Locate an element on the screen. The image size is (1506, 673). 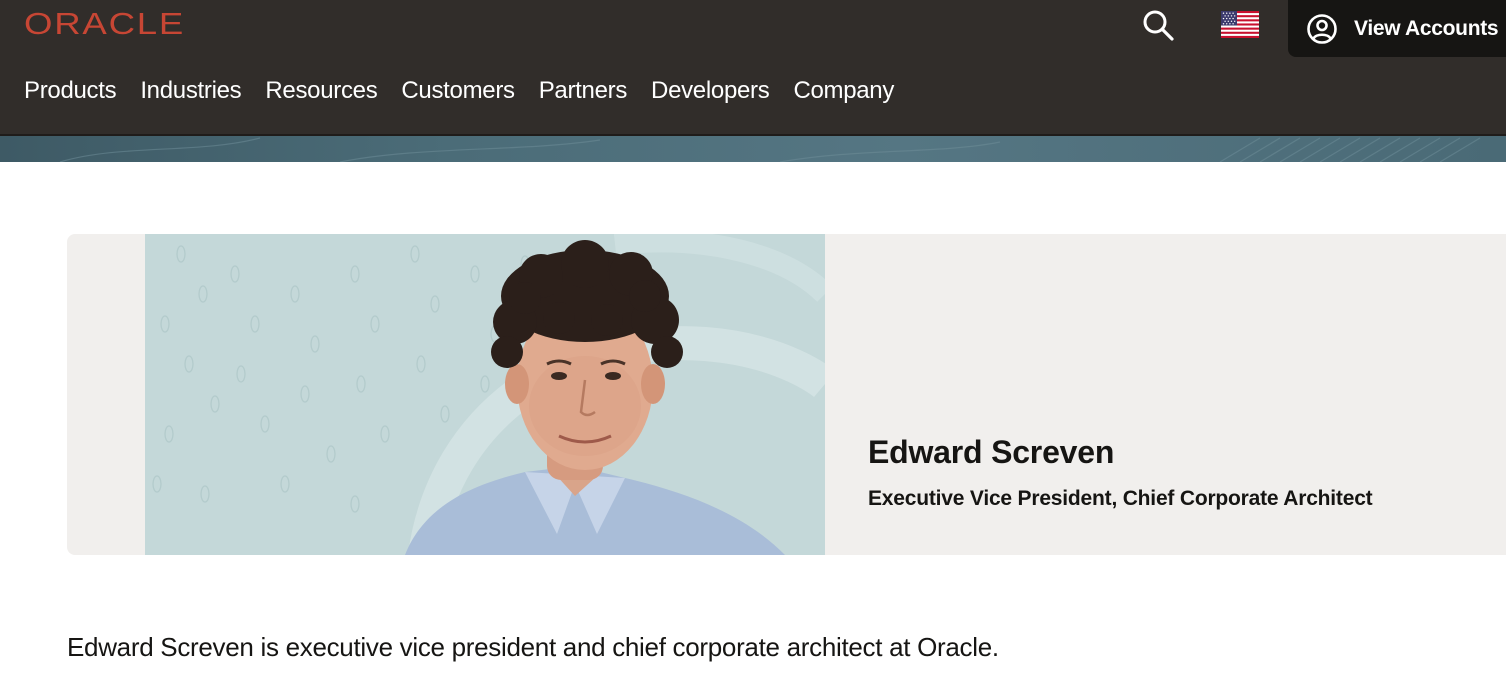
profile-name: Edward Screven is located at coordinates (991, 452).